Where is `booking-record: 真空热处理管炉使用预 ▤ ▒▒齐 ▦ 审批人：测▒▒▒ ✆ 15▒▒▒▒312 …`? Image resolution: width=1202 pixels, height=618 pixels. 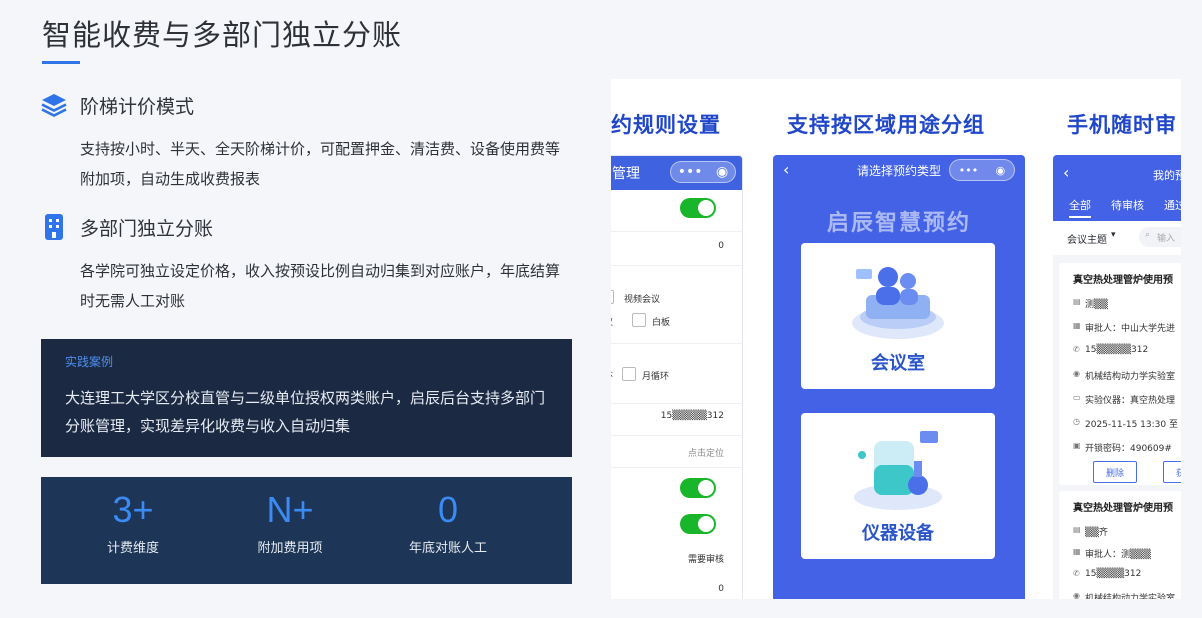 booking-record: 真空热处理管炉使用预 ▤ ▒▒齐 ▦ 审批人：测▒▒▒ ✆ 15▒▒▒▒312 … is located at coordinates (1120, 545).